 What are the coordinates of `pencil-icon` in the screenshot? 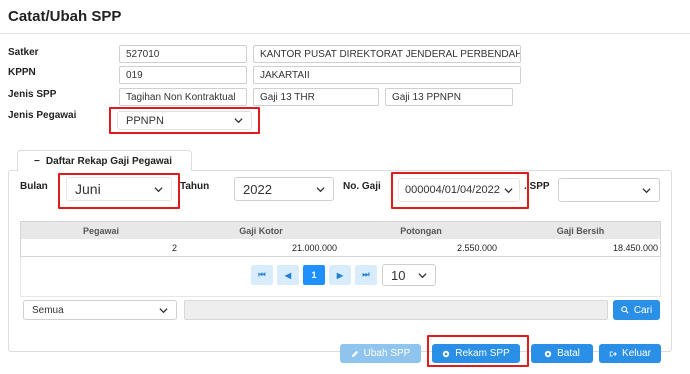 It's located at (354, 353).